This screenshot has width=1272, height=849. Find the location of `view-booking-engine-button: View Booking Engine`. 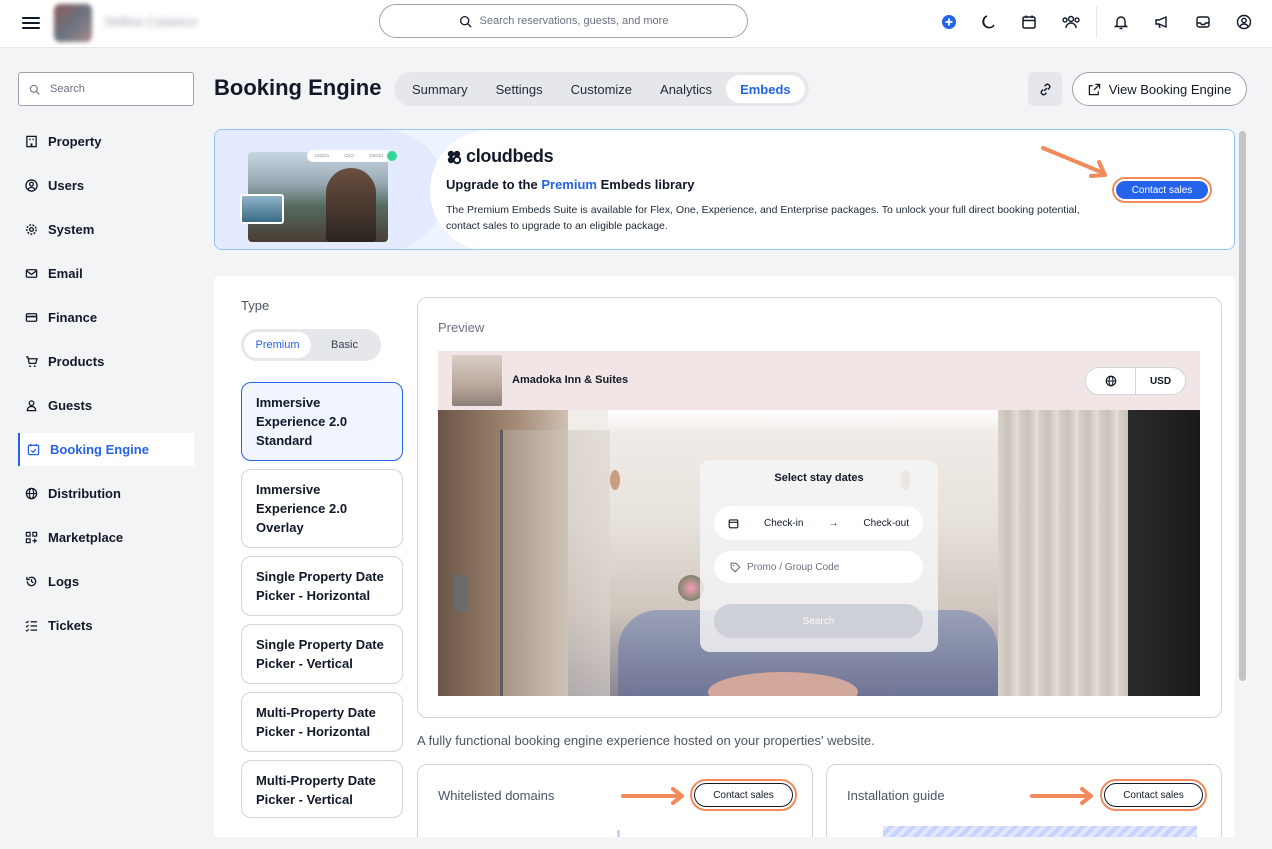

view-booking-engine-button: View Booking Engine is located at coordinates (1159, 89).